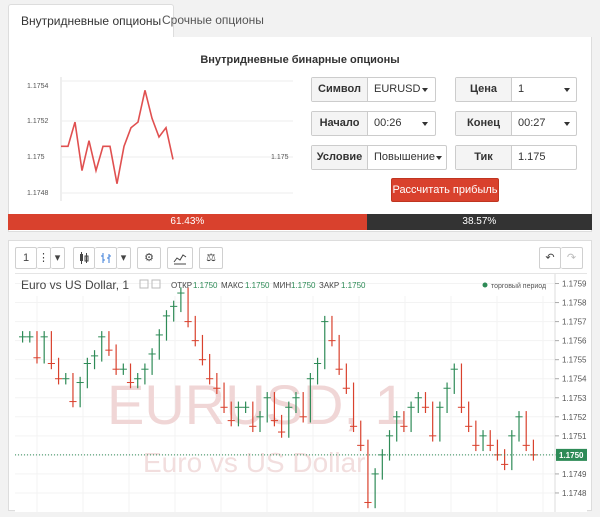 This screenshot has width=600, height=517. What do you see at coordinates (26, 258) in the screenshot?
I see `interval-button: 1` at bounding box center [26, 258].